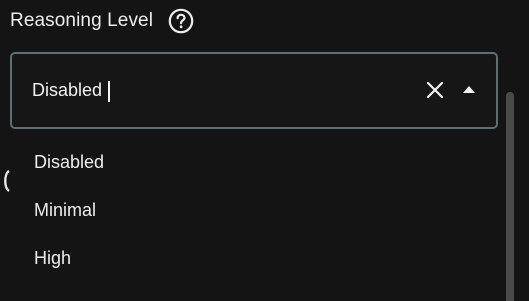 The image size is (529, 301). I want to click on reasoning-level-header: Reasoning Level, so click(102, 21).